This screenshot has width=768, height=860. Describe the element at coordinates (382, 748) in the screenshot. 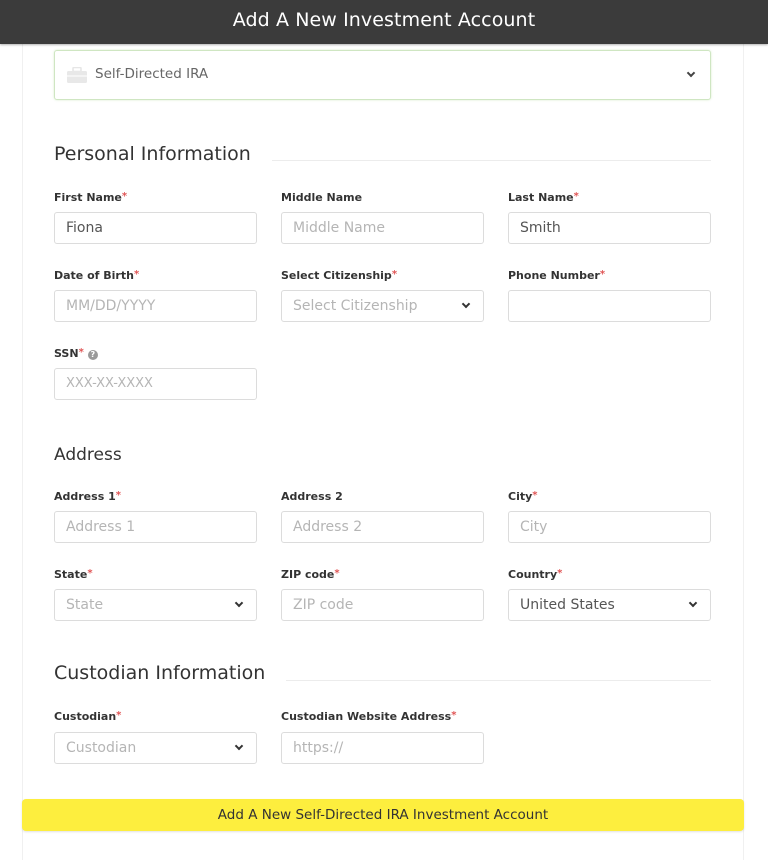

I see `custodian-website-input: https://` at that location.